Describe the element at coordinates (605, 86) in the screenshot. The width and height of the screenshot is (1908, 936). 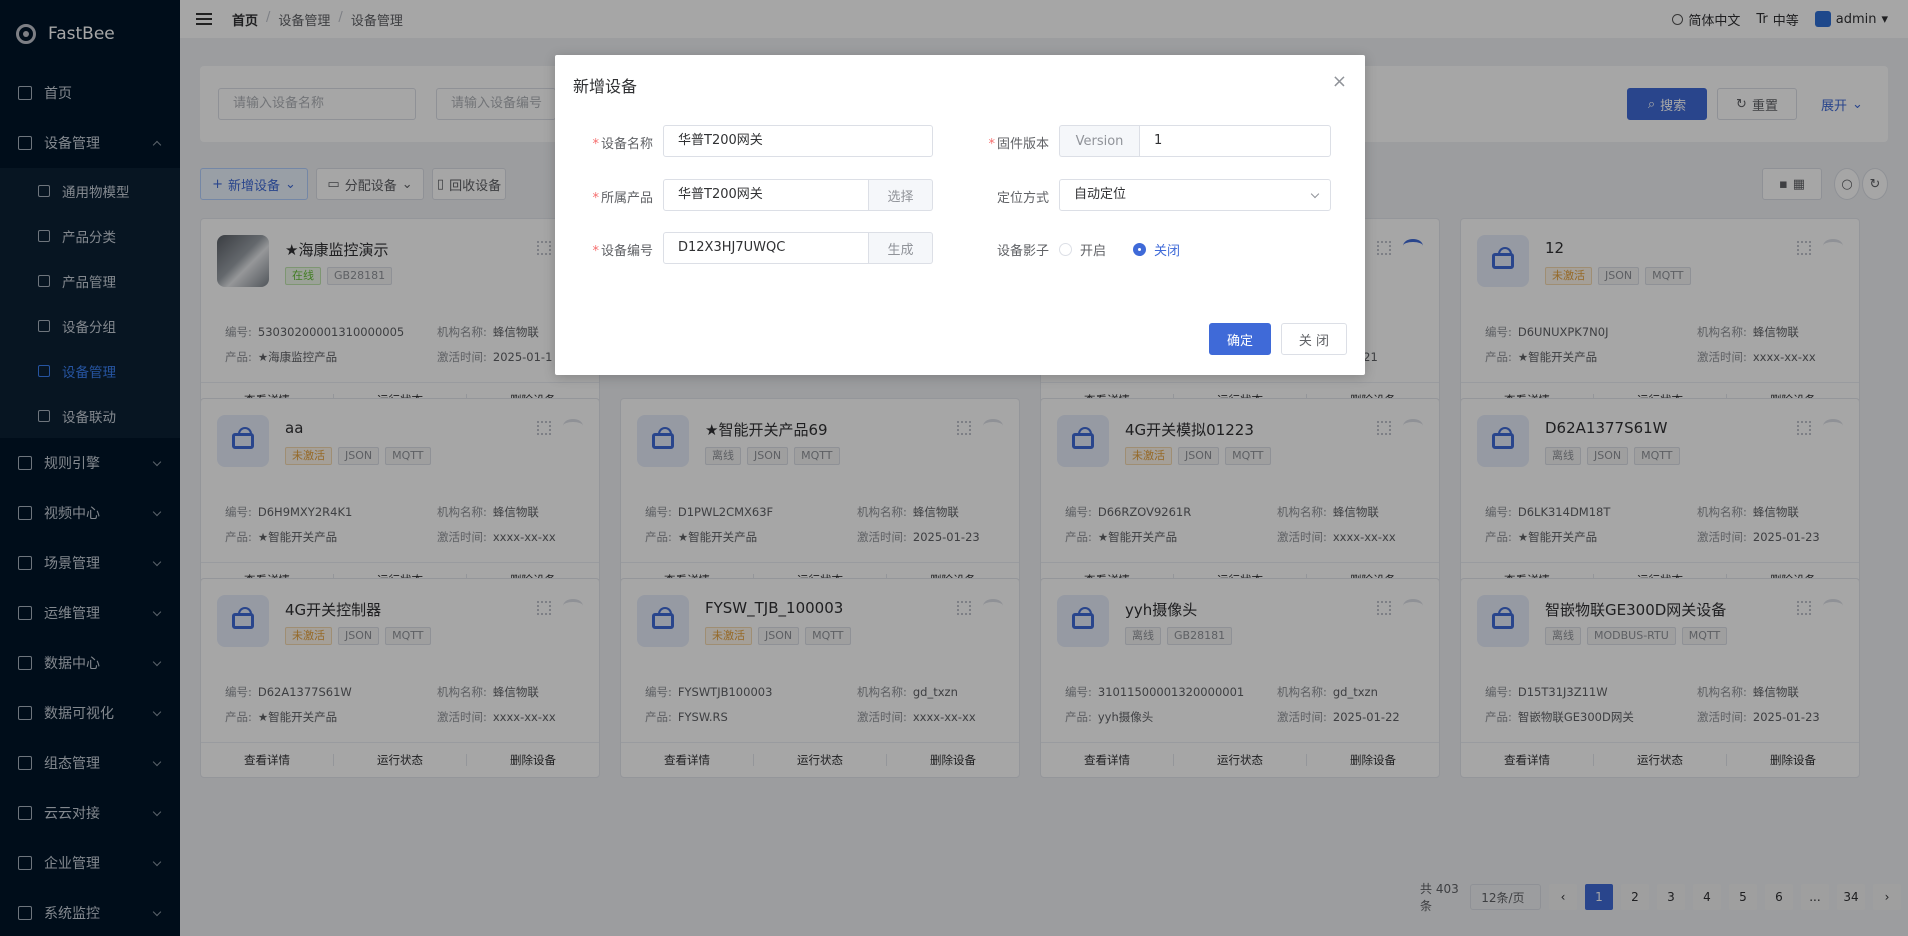
I see `dialog-title: 新增设备` at that location.